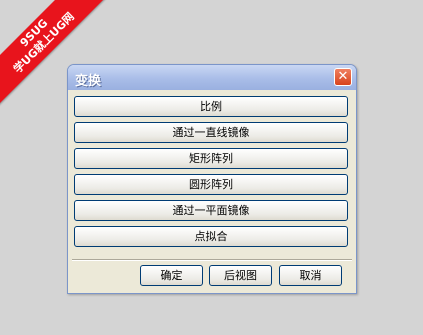 The image size is (423, 335). Describe the element at coordinates (211, 106) in the screenshot. I see `option-scale: 比例` at that location.